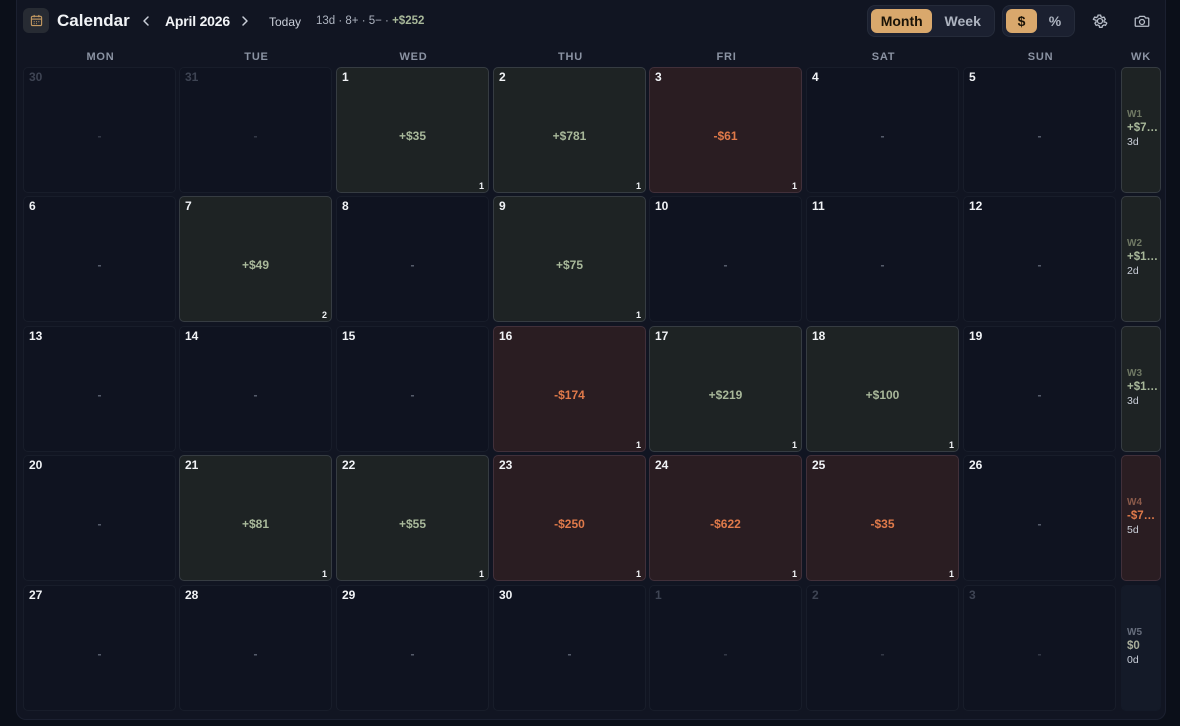 The height and width of the screenshot is (726, 1180). I want to click on next-month-button, so click(245, 21).